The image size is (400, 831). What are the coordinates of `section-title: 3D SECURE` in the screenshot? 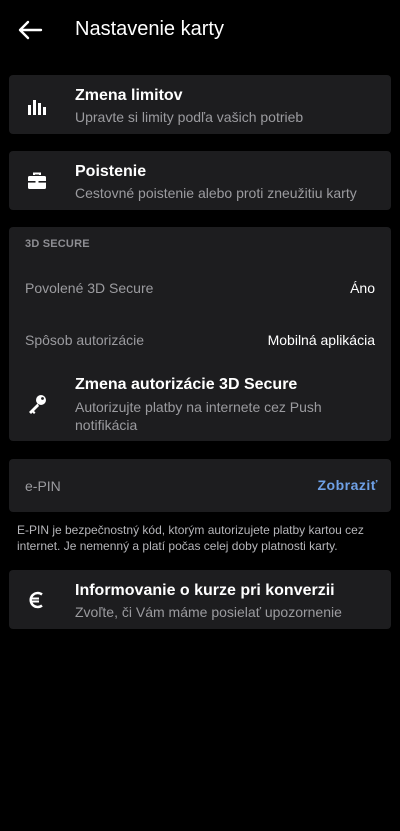 It's located at (57, 244).